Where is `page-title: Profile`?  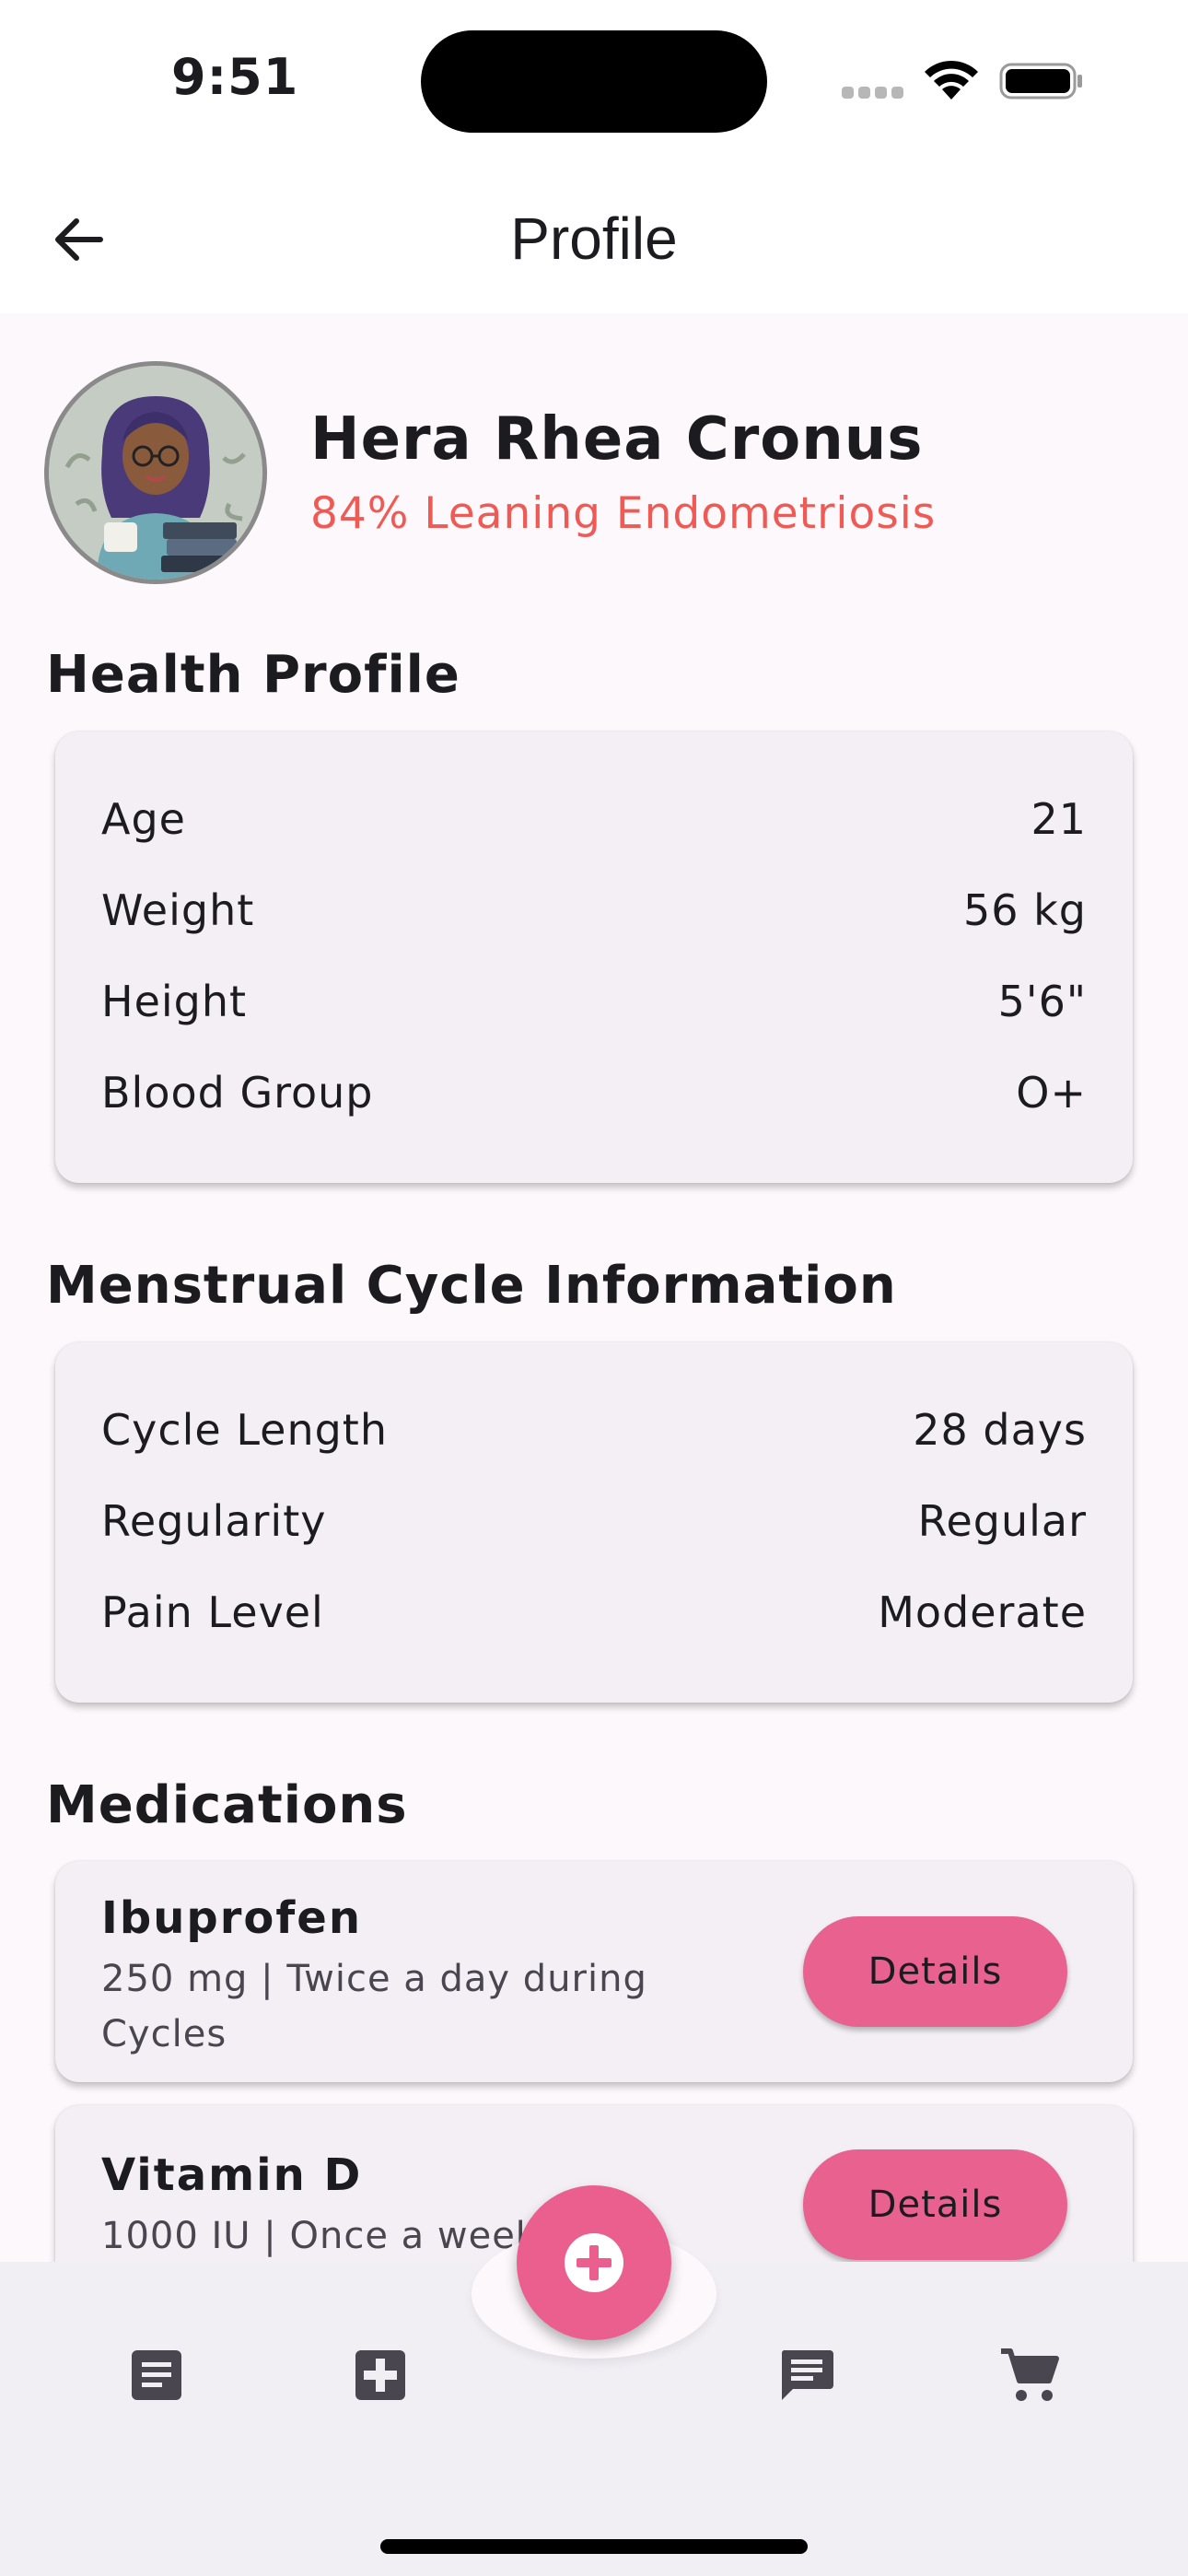
page-title: Profile is located at coordinates (594, 238).